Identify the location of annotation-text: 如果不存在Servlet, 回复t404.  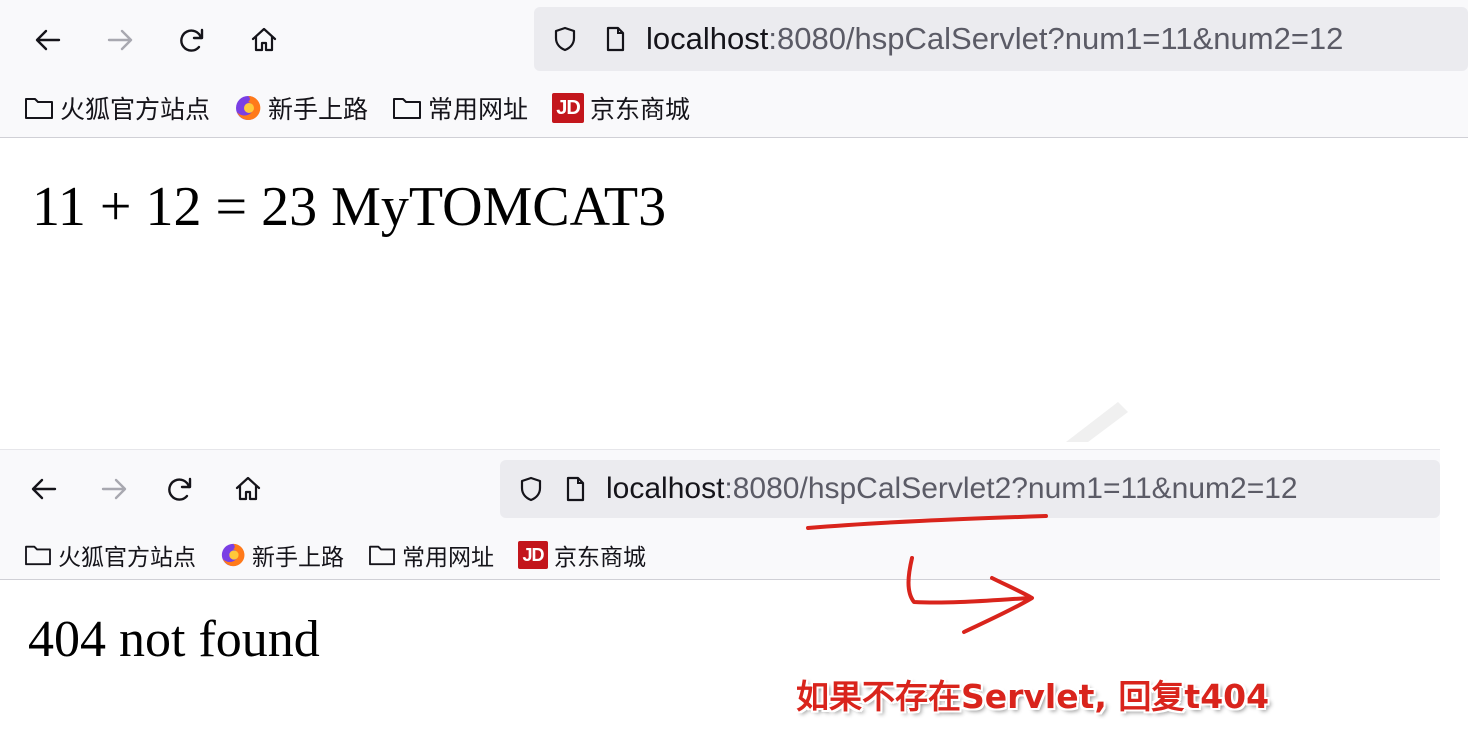
(1033, 696).